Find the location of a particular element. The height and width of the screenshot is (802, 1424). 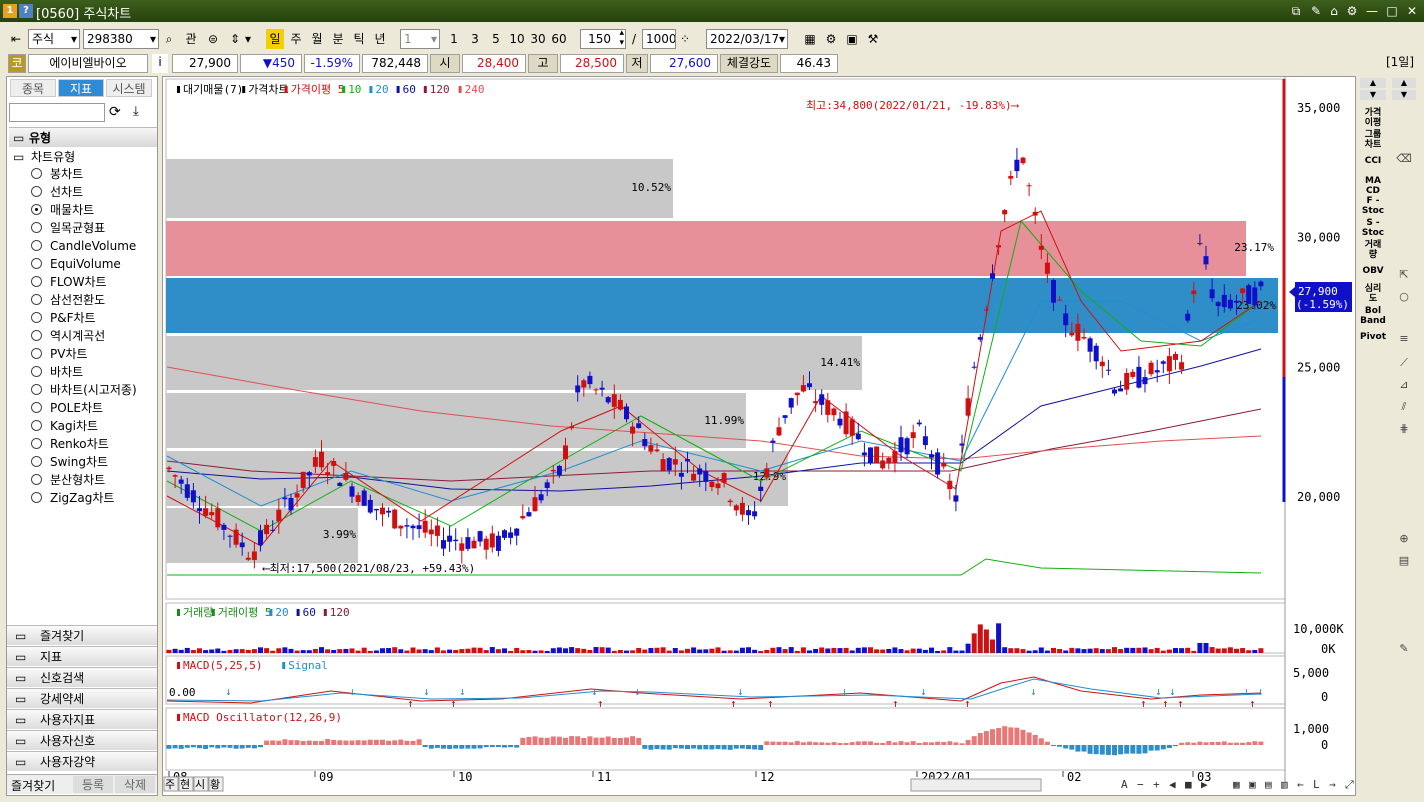

interval-select: 1 ▾ is located at coordinates (420, 39).